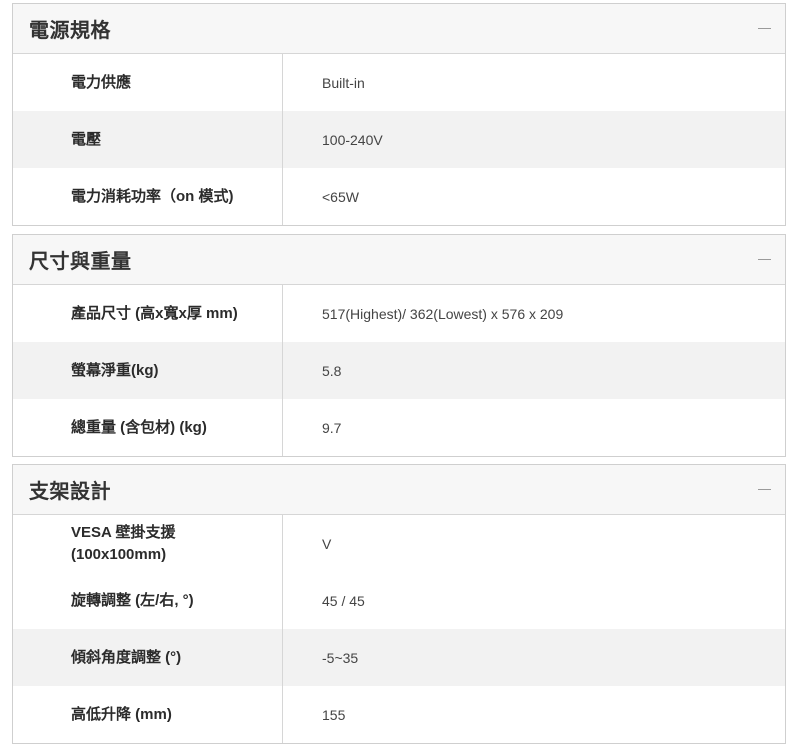 This screenshot has height=749, width=800. Describe the element at coordinates (148, 543) in the screenshot. I see `spec-label: VESA 壁掛支援 (100x100mm)` at that location.